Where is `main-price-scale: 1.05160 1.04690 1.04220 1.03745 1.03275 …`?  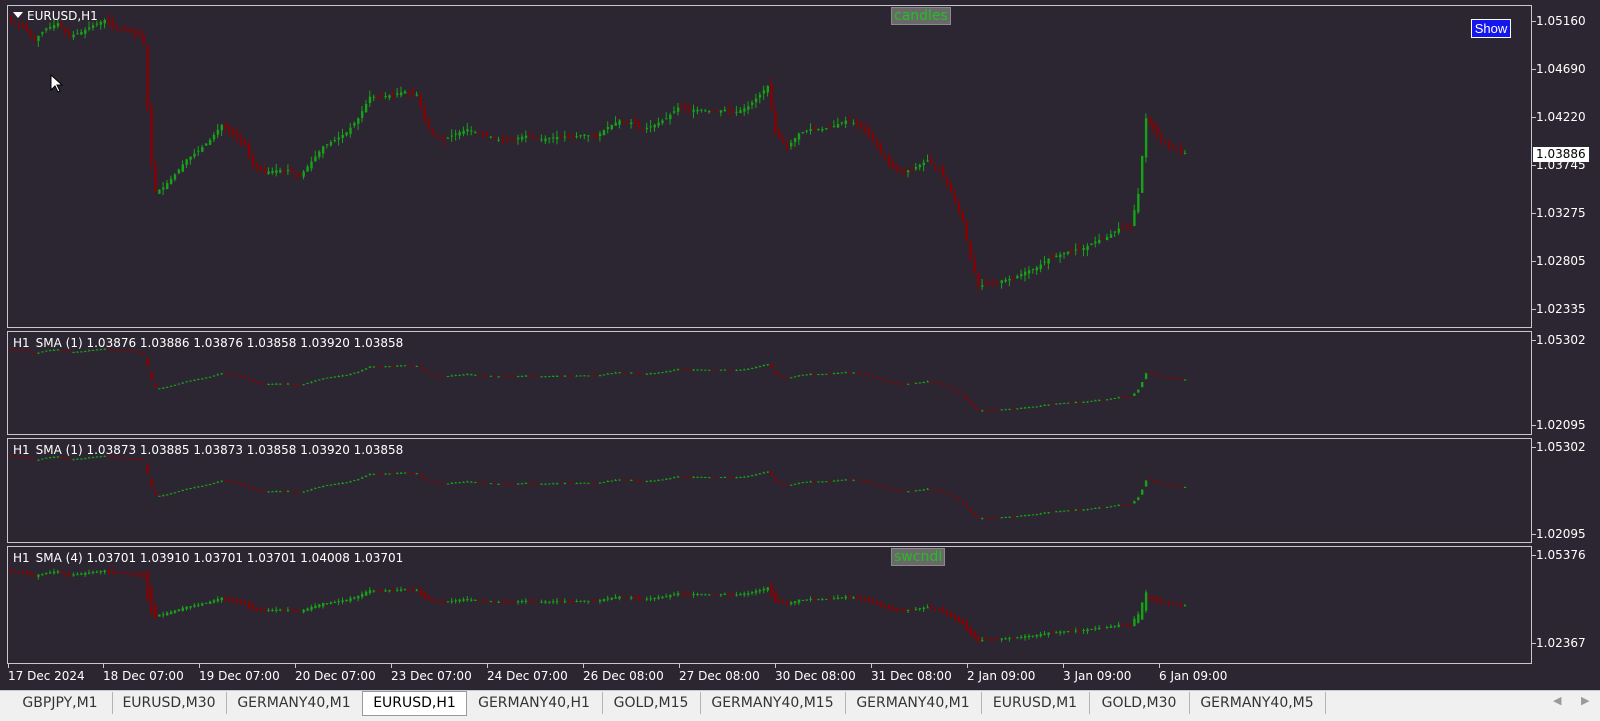 main-price-scale: 1.05160 1.04690 1.04220 1.03745 1.03275 … is located at coordinates (1566, 166).